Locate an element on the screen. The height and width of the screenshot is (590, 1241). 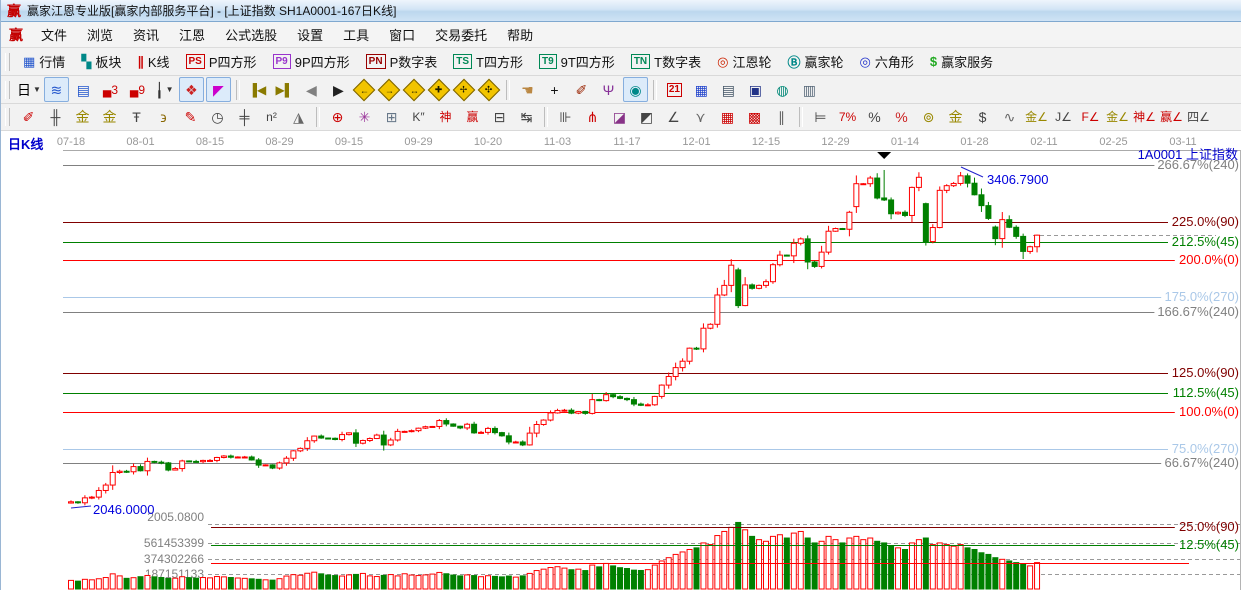
calculator-button: ▦ is located at coordinates (701, 89).